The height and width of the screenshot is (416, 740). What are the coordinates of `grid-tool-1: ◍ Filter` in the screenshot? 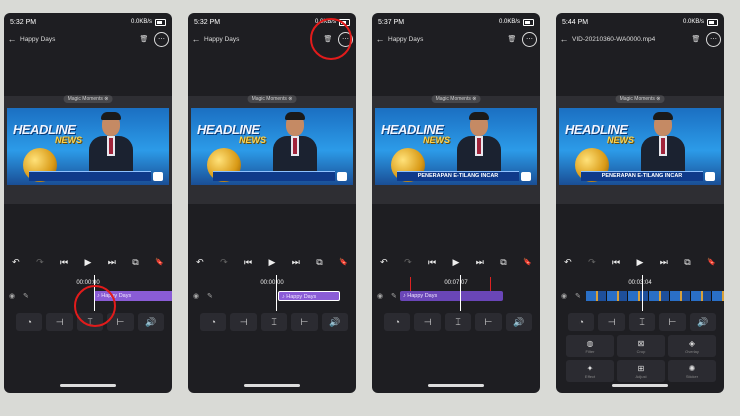 It's located at (590, 346).